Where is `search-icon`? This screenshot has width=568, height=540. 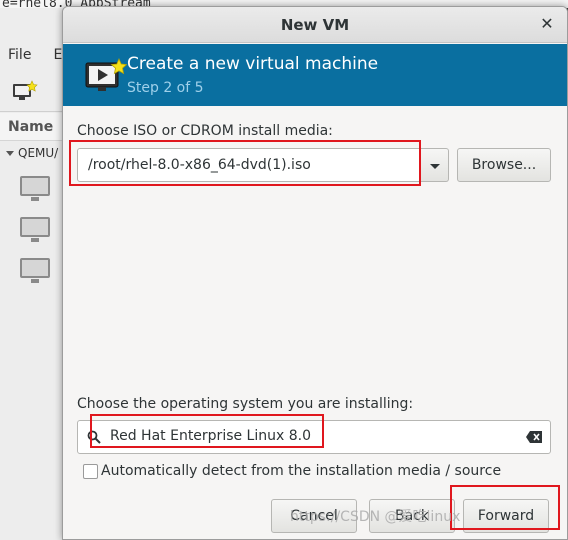 search-icon is located at coordinates (94, 437).